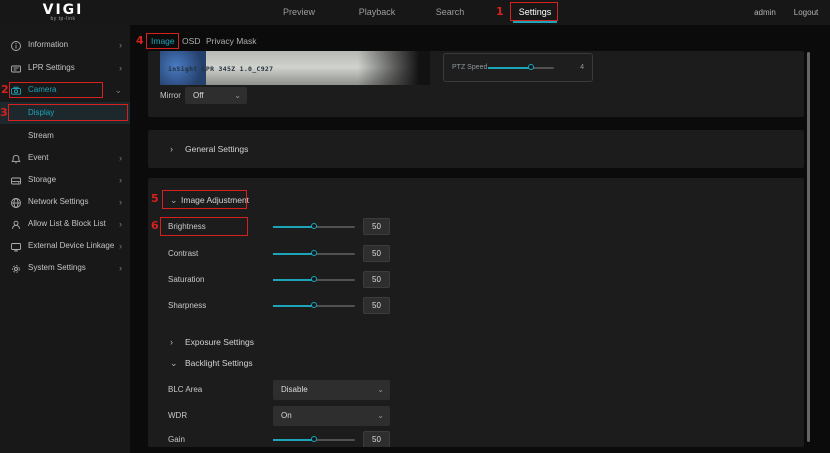 This screenshot has width=830, height=453. Describe the element at coordinates (63, 12) in the screenshot. I see `vigi-logo: VIGI by tp-link` at that location.